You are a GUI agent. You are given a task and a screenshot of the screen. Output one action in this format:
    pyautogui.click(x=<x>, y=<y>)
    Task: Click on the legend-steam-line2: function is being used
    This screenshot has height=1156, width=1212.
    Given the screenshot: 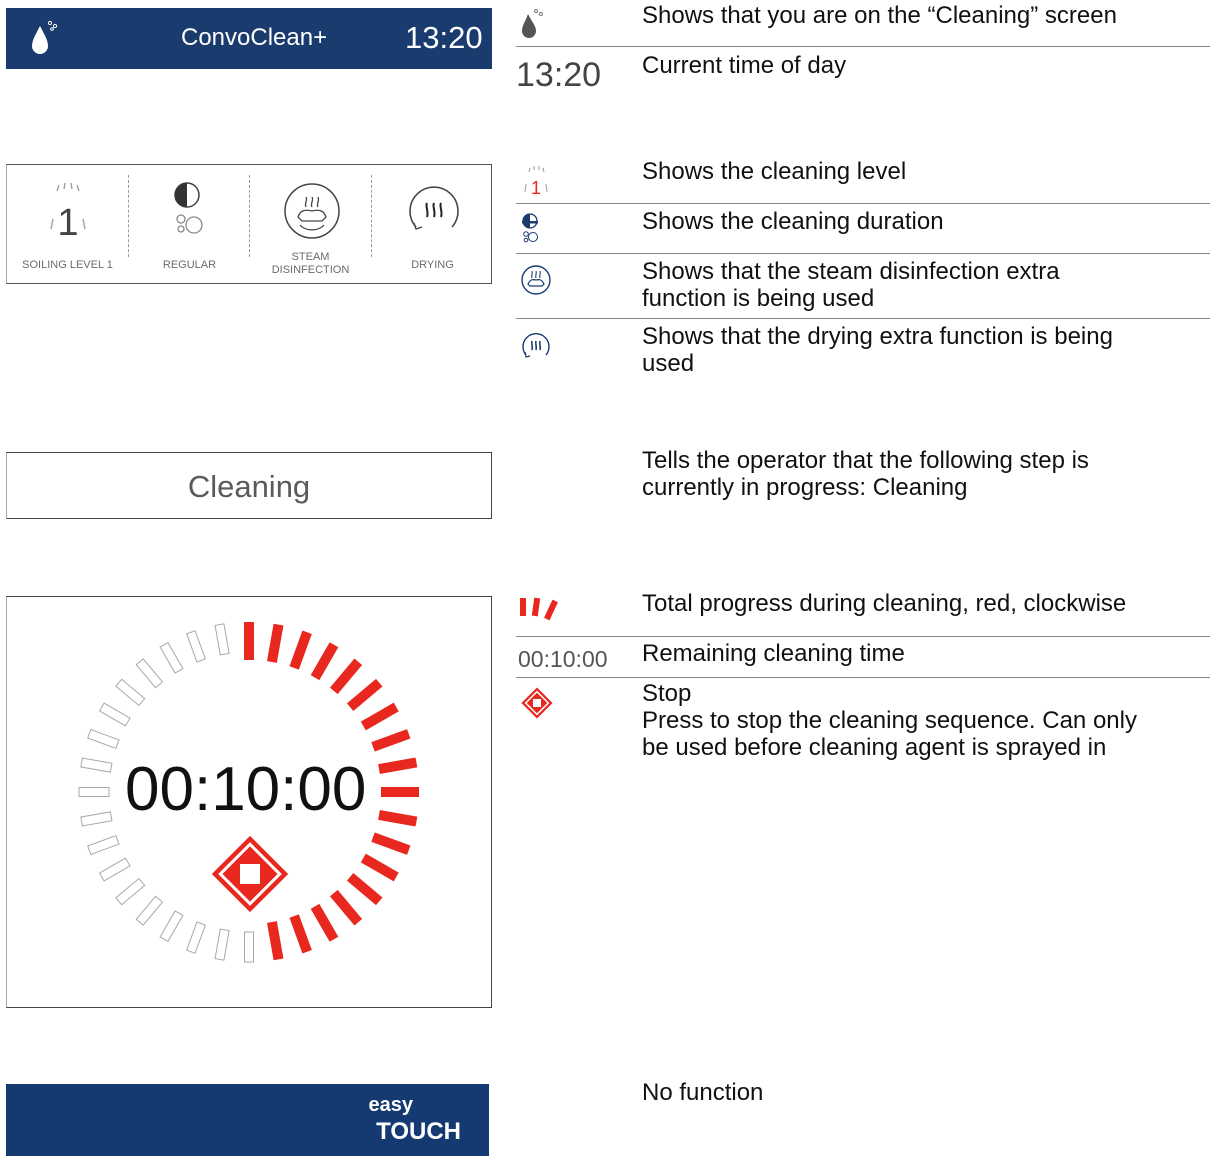 What is the action you would take?
    pyautogui.click(x=758, y=298)
    